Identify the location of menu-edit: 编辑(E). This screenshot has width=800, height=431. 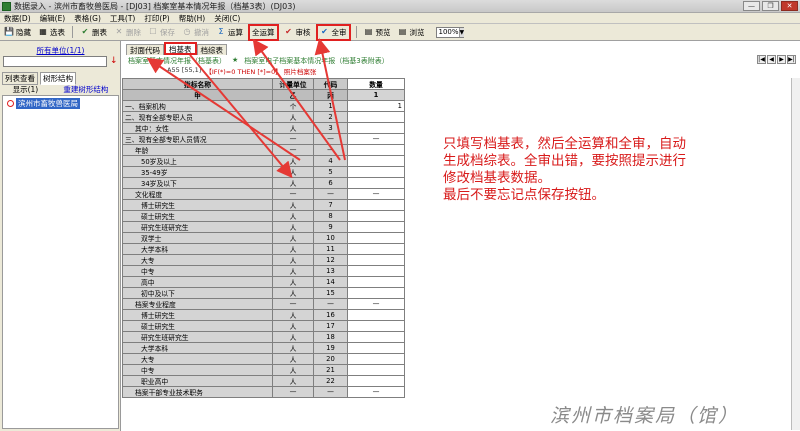
(53, 18).